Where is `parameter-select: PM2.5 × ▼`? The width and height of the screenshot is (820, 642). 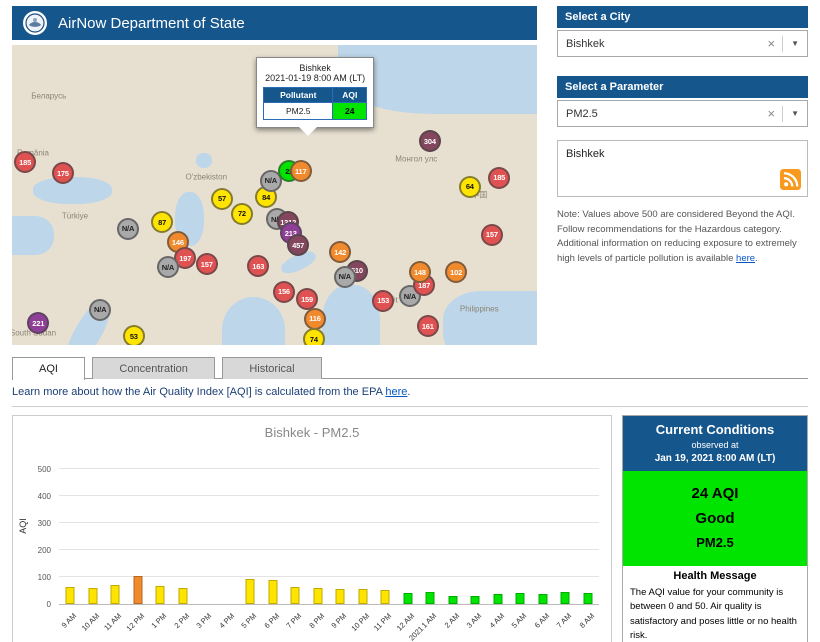
parameter-select: PM2.5 × ▼ is located at coordinates (682, 113).